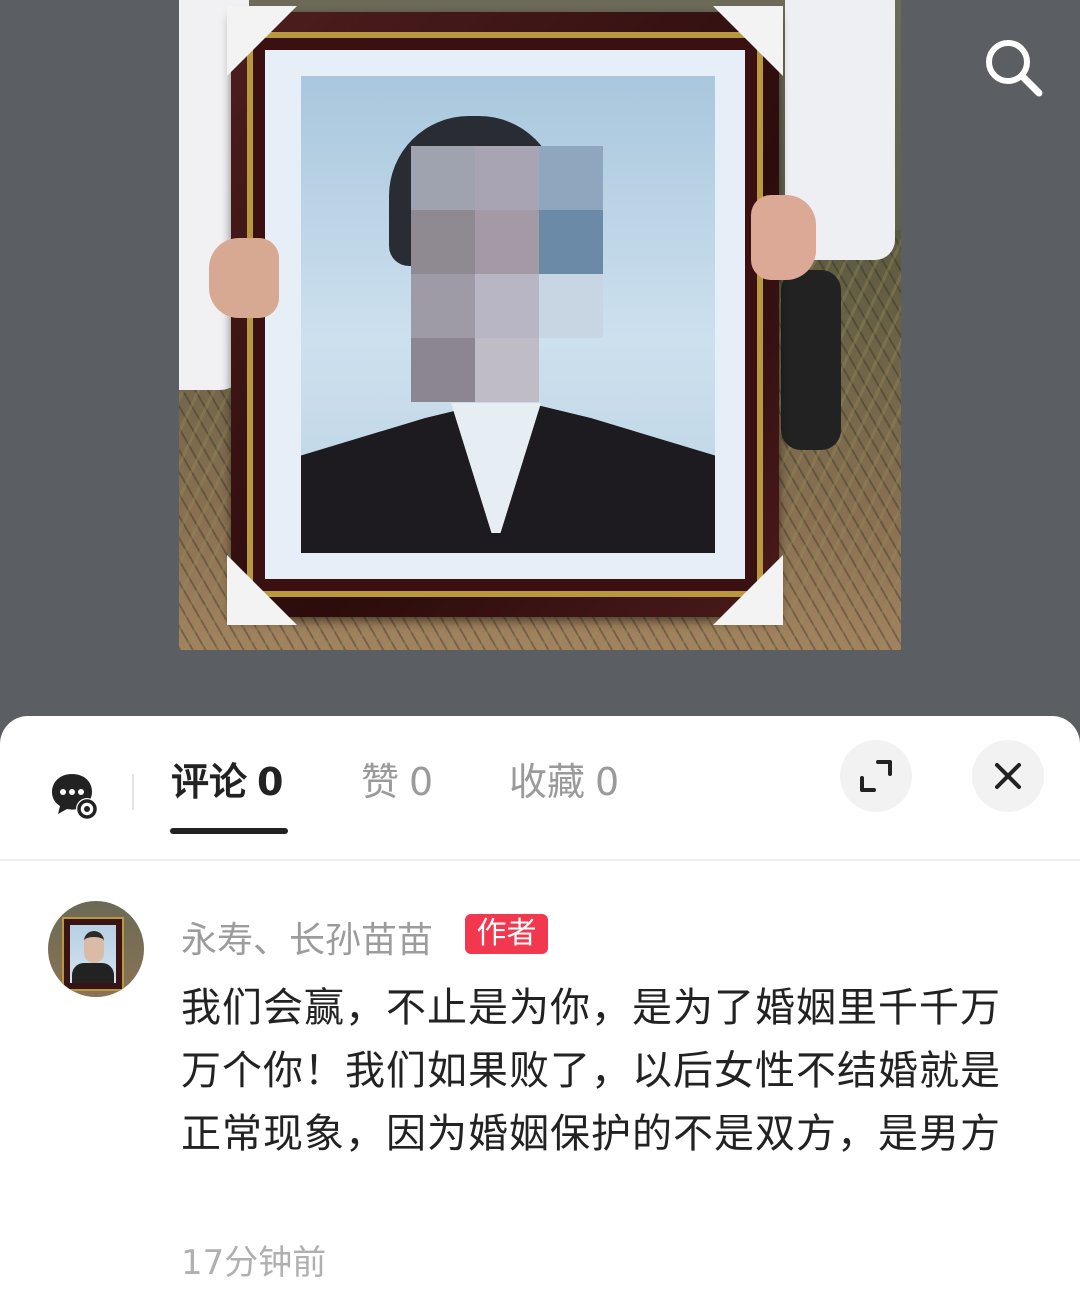 The width and height of the screenshot is (1080, 1289). Describe the element at coordinates (783, 237) in the screenshot. I see `hand-right` at that location.